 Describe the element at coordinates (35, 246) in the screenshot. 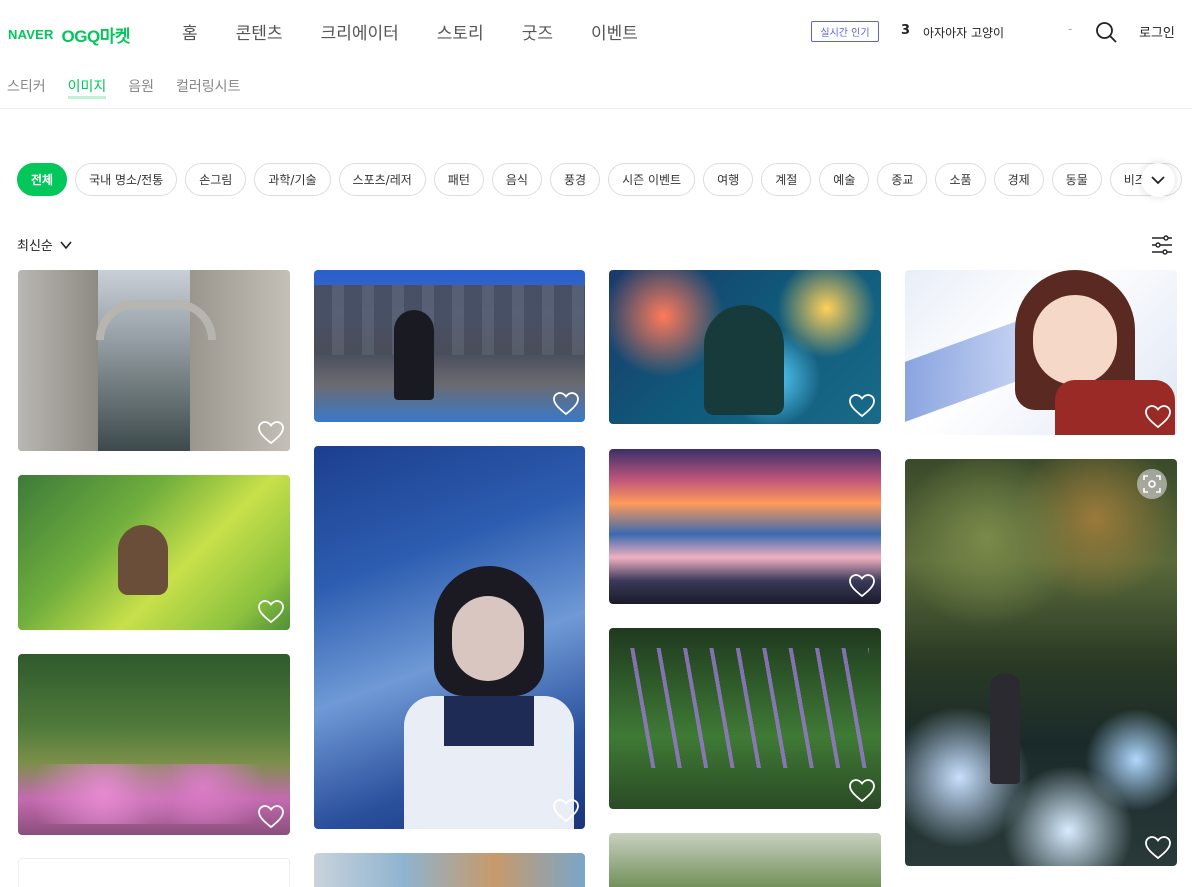

I see `sort-label: 최신순` at that location.